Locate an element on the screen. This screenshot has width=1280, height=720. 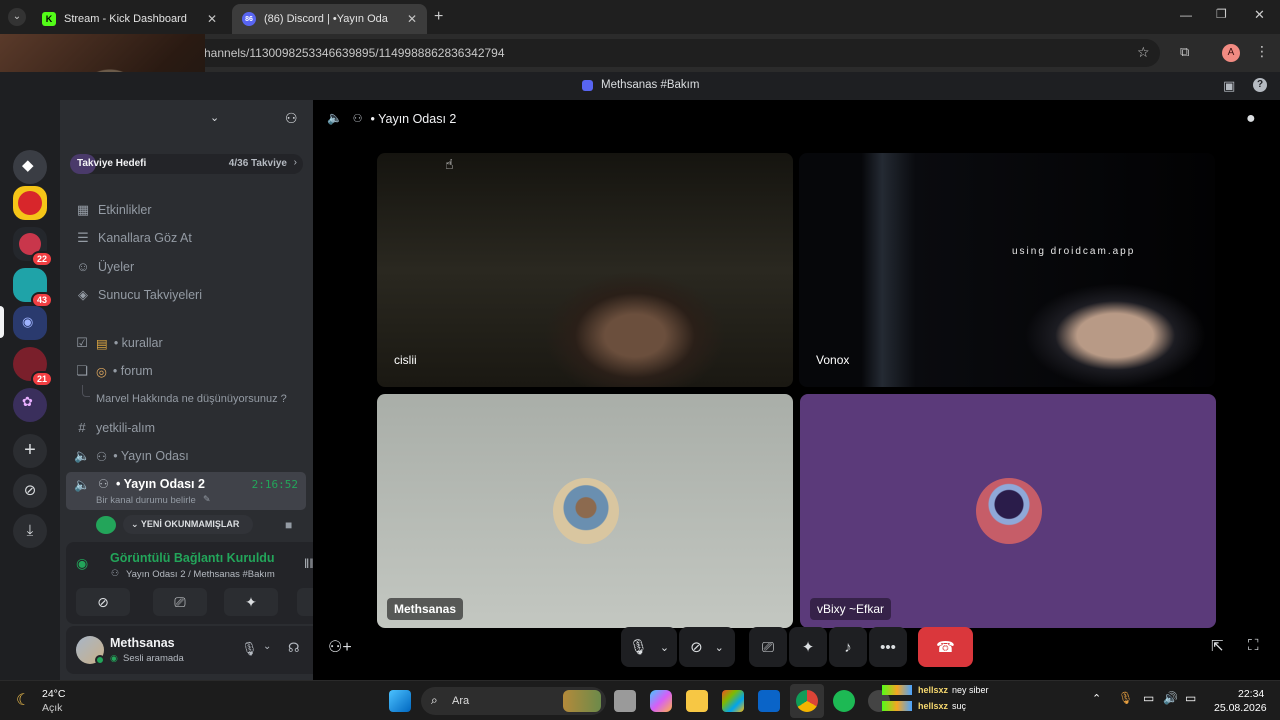
microphone-control: 🎙 ⌄ is located at coordinates (649, 647).